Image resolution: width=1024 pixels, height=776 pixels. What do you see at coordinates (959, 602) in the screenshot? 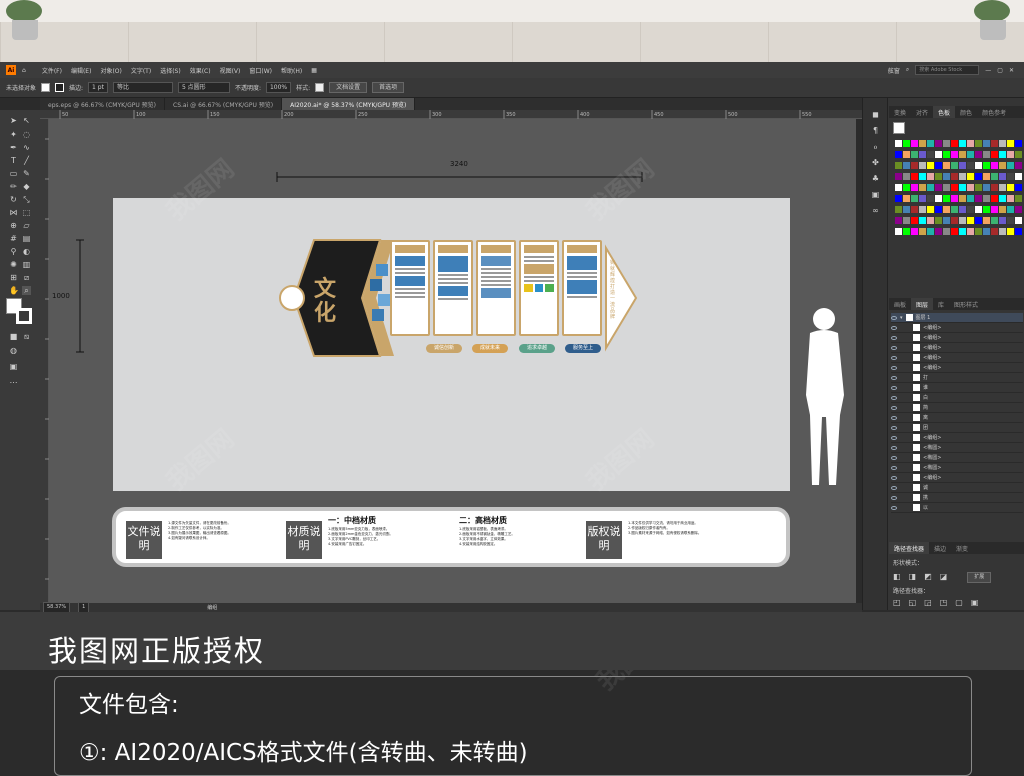
I see `outline-icon: ▢` at bounding box center [959, 602].